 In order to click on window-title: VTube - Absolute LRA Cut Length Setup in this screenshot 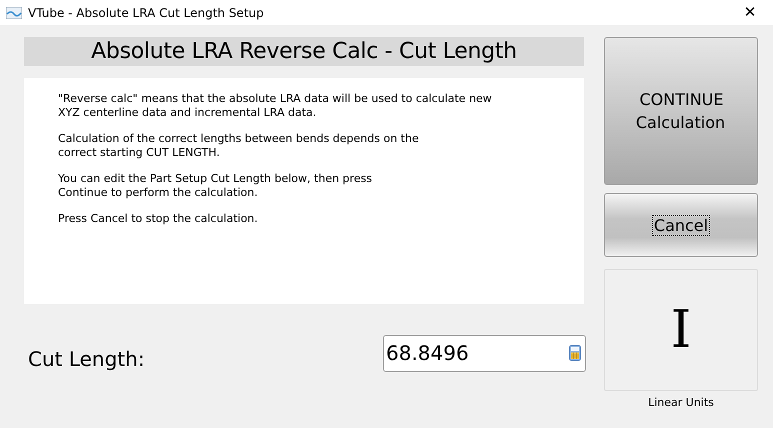, I will do `click(146, 13)`.